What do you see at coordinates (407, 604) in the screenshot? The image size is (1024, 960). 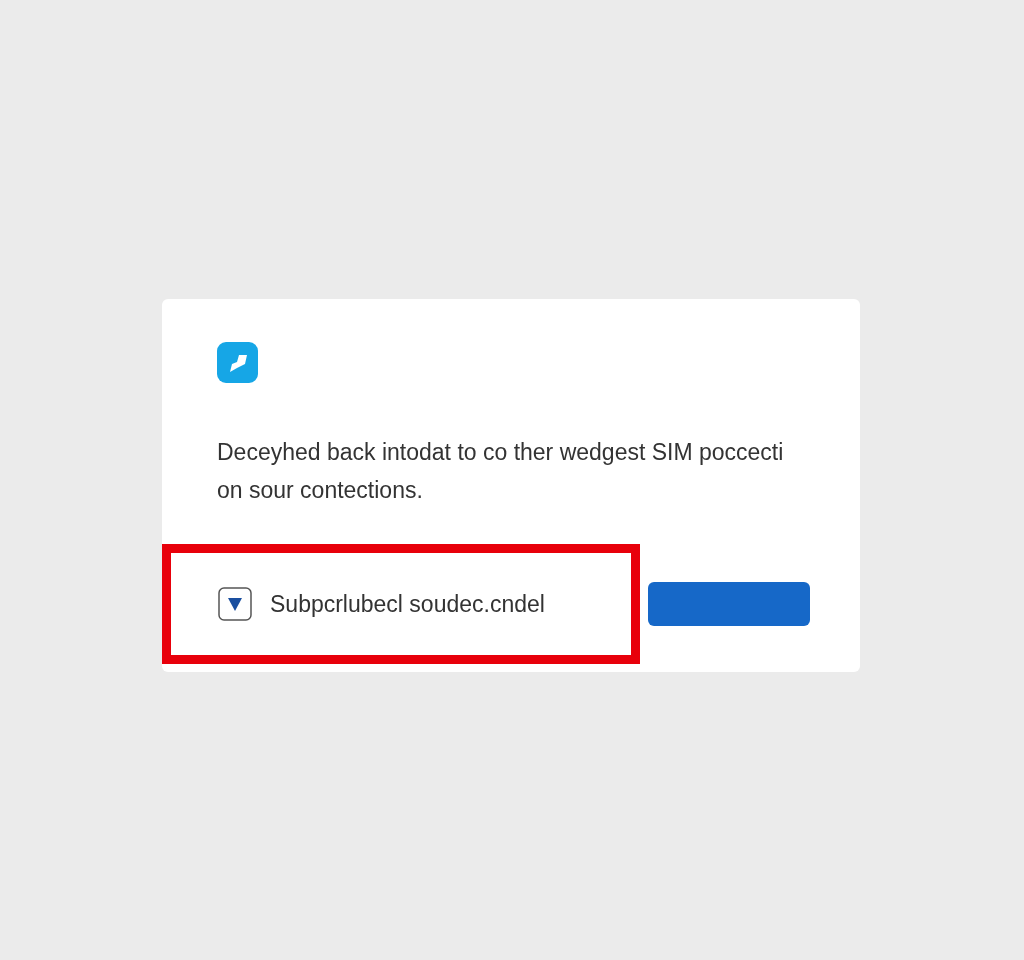 I see `option-label: Subpcrlubecl soudec.cndel` at bounding box center [407, 604].